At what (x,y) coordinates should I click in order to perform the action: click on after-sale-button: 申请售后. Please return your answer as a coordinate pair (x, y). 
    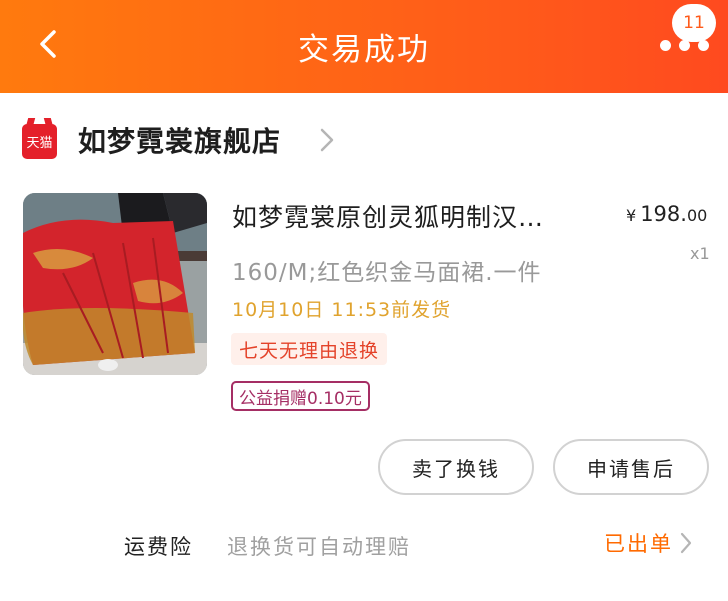
    Looking at the image, I should click on (631, 467).